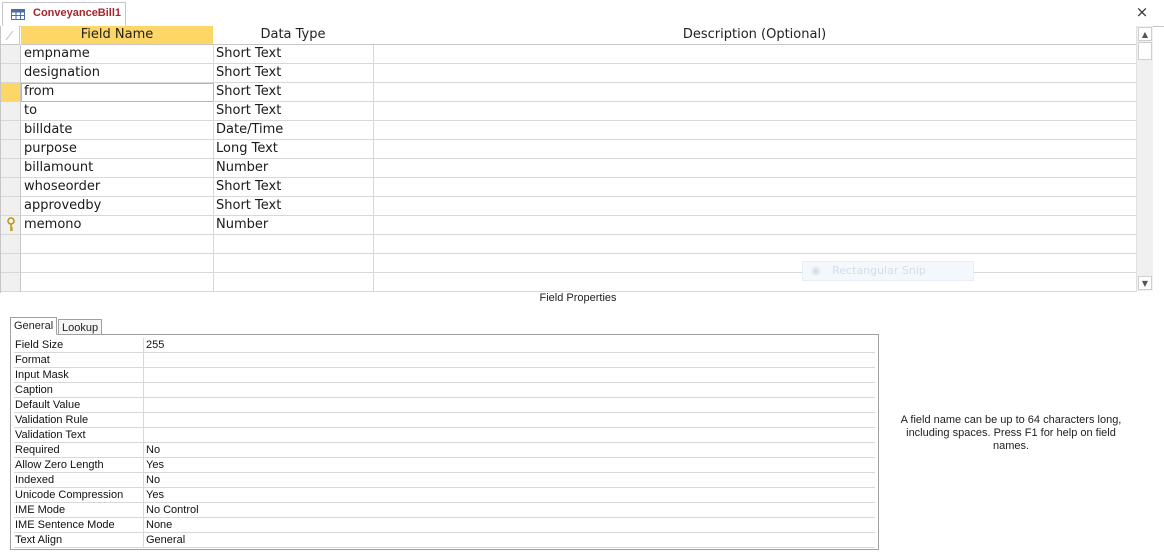 Image resolution: width=1164 pixels, height=560 pixels. What do you see at coordinates (117, 54) in the screenshot?
I see `field-name-cell: empname` at bounding box center [117, 54].